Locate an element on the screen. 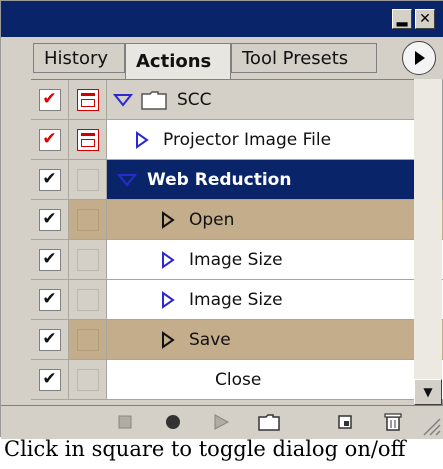 Image resolution: width=443 pixels, height=469 pixels. list-item: ✔ SCC is located at coordinates (222, 100).